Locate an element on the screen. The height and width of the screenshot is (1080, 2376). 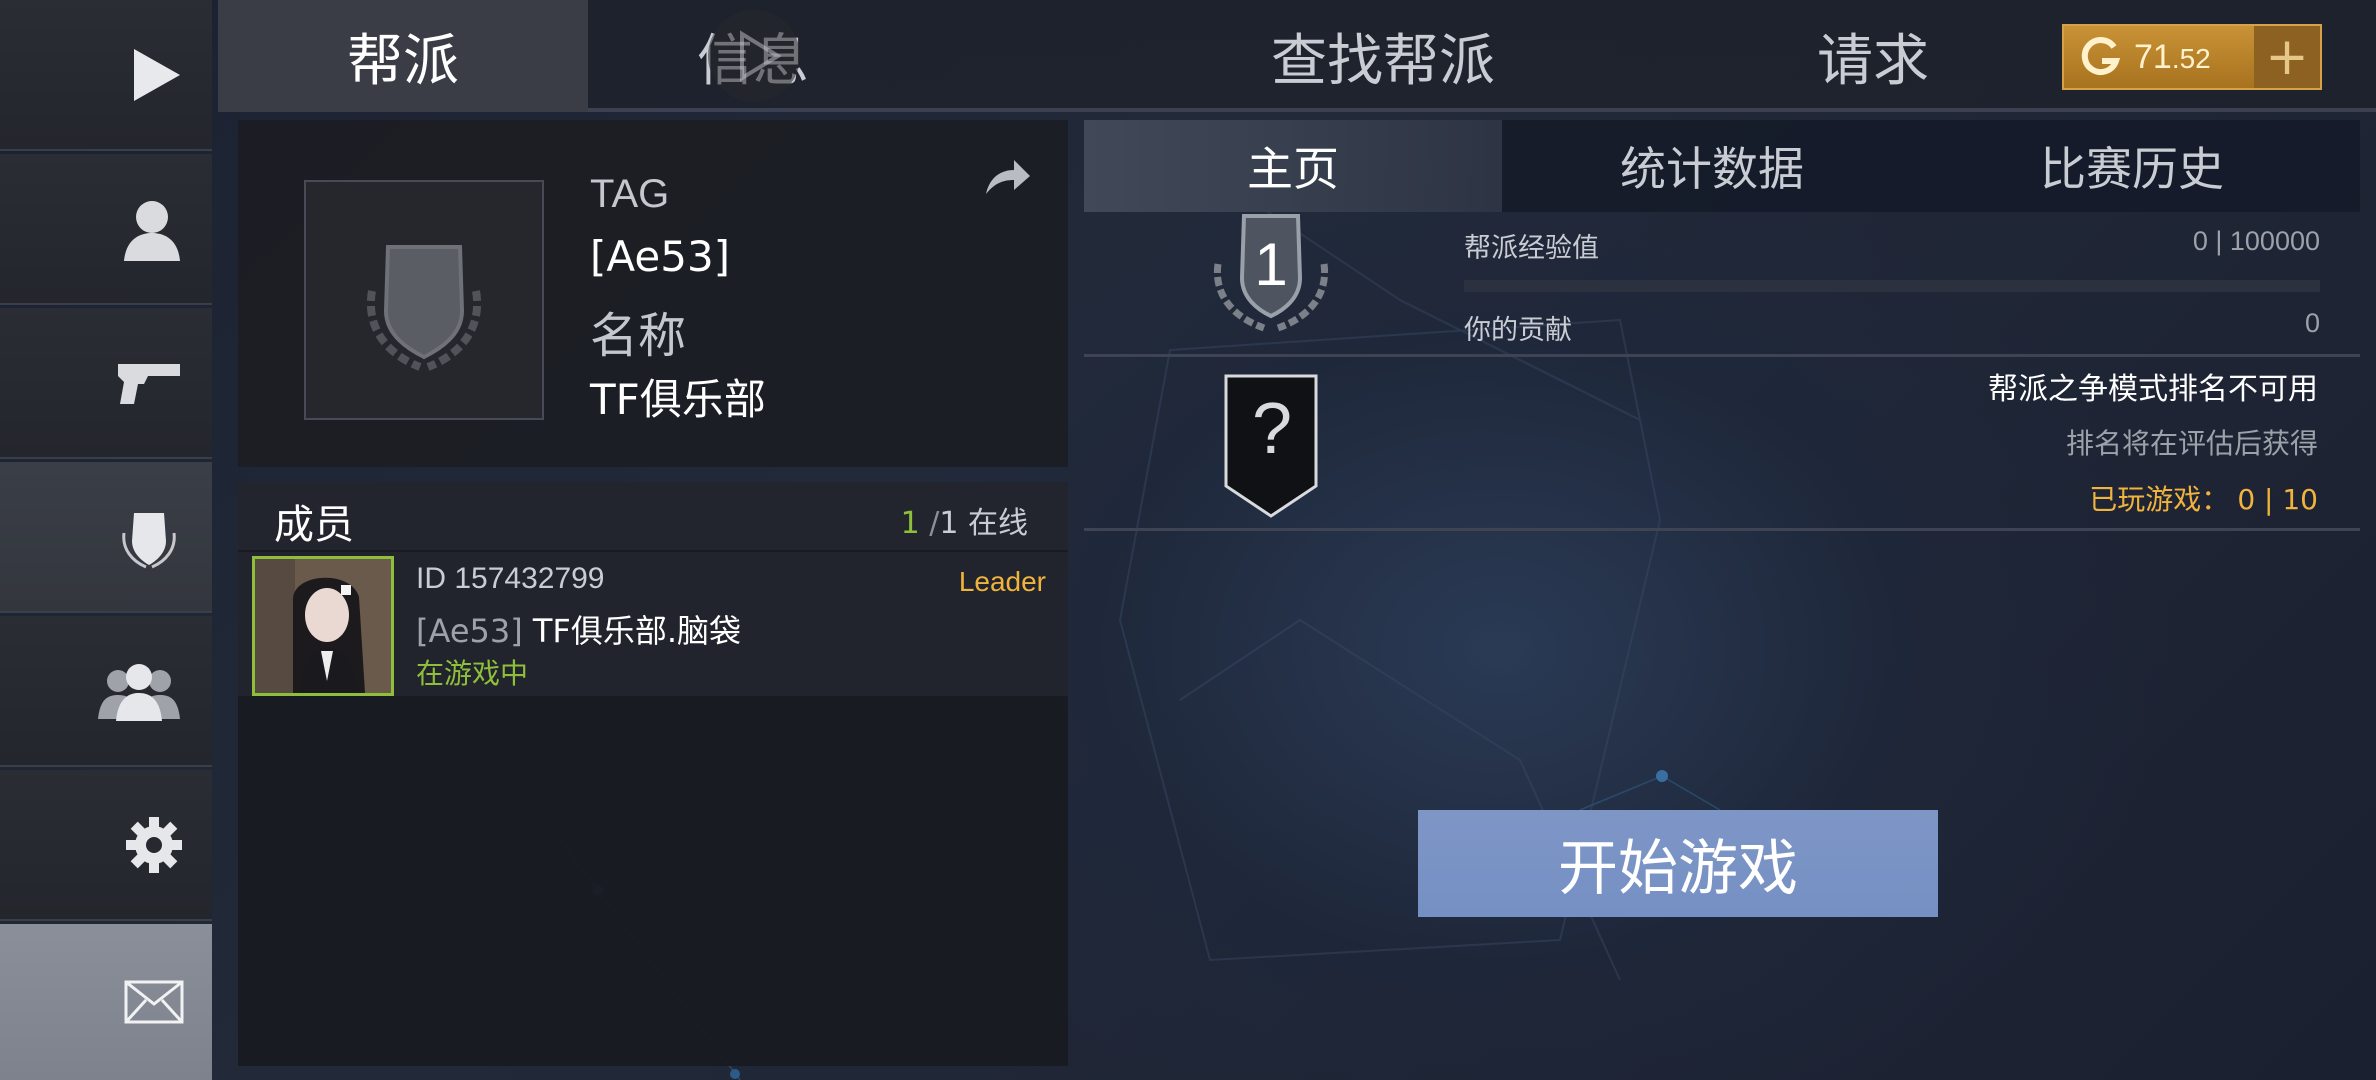
currency-display: 71.52 + is located at coordinates (2192, 57).